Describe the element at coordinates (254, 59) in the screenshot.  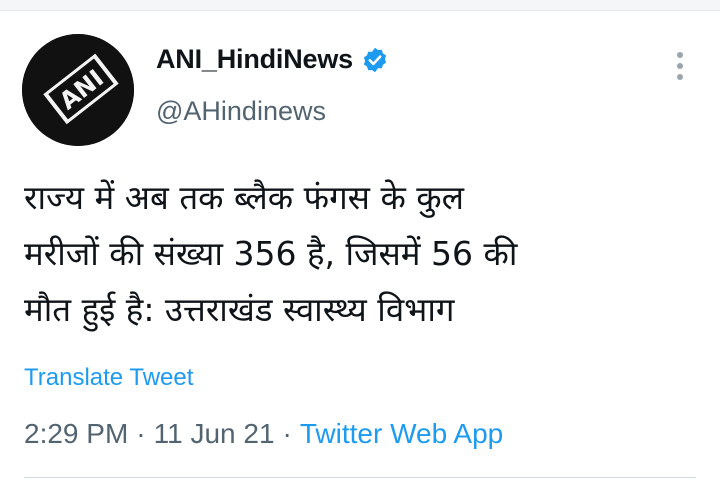
I see `display-name: ANI_HindiNews` at that location.